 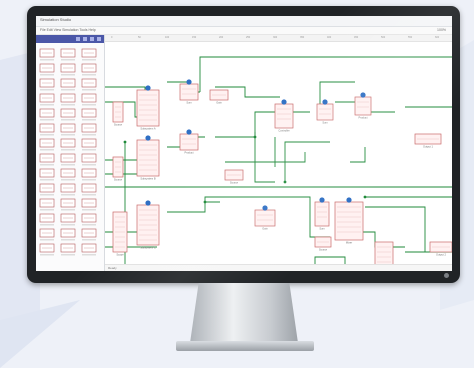 What do you see at coordinates (437, 37) in the screenshot?
I see `ruler-tick: 600` at bounding box center [437, 37].